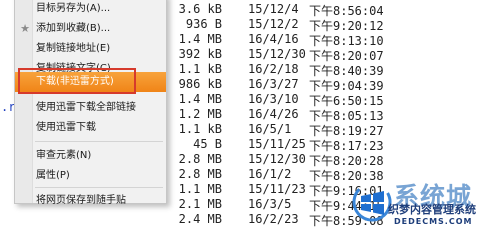 This screenshot has height=240, width=500. I want to click on watermark-name: 织梦内容管理系统, so click(432, 209).